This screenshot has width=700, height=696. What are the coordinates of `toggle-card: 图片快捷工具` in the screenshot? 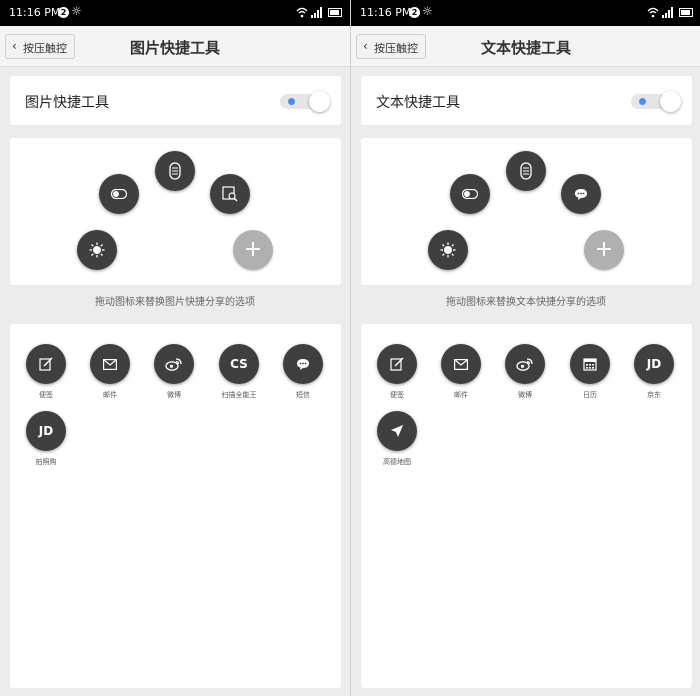 It's located at (175, 100).